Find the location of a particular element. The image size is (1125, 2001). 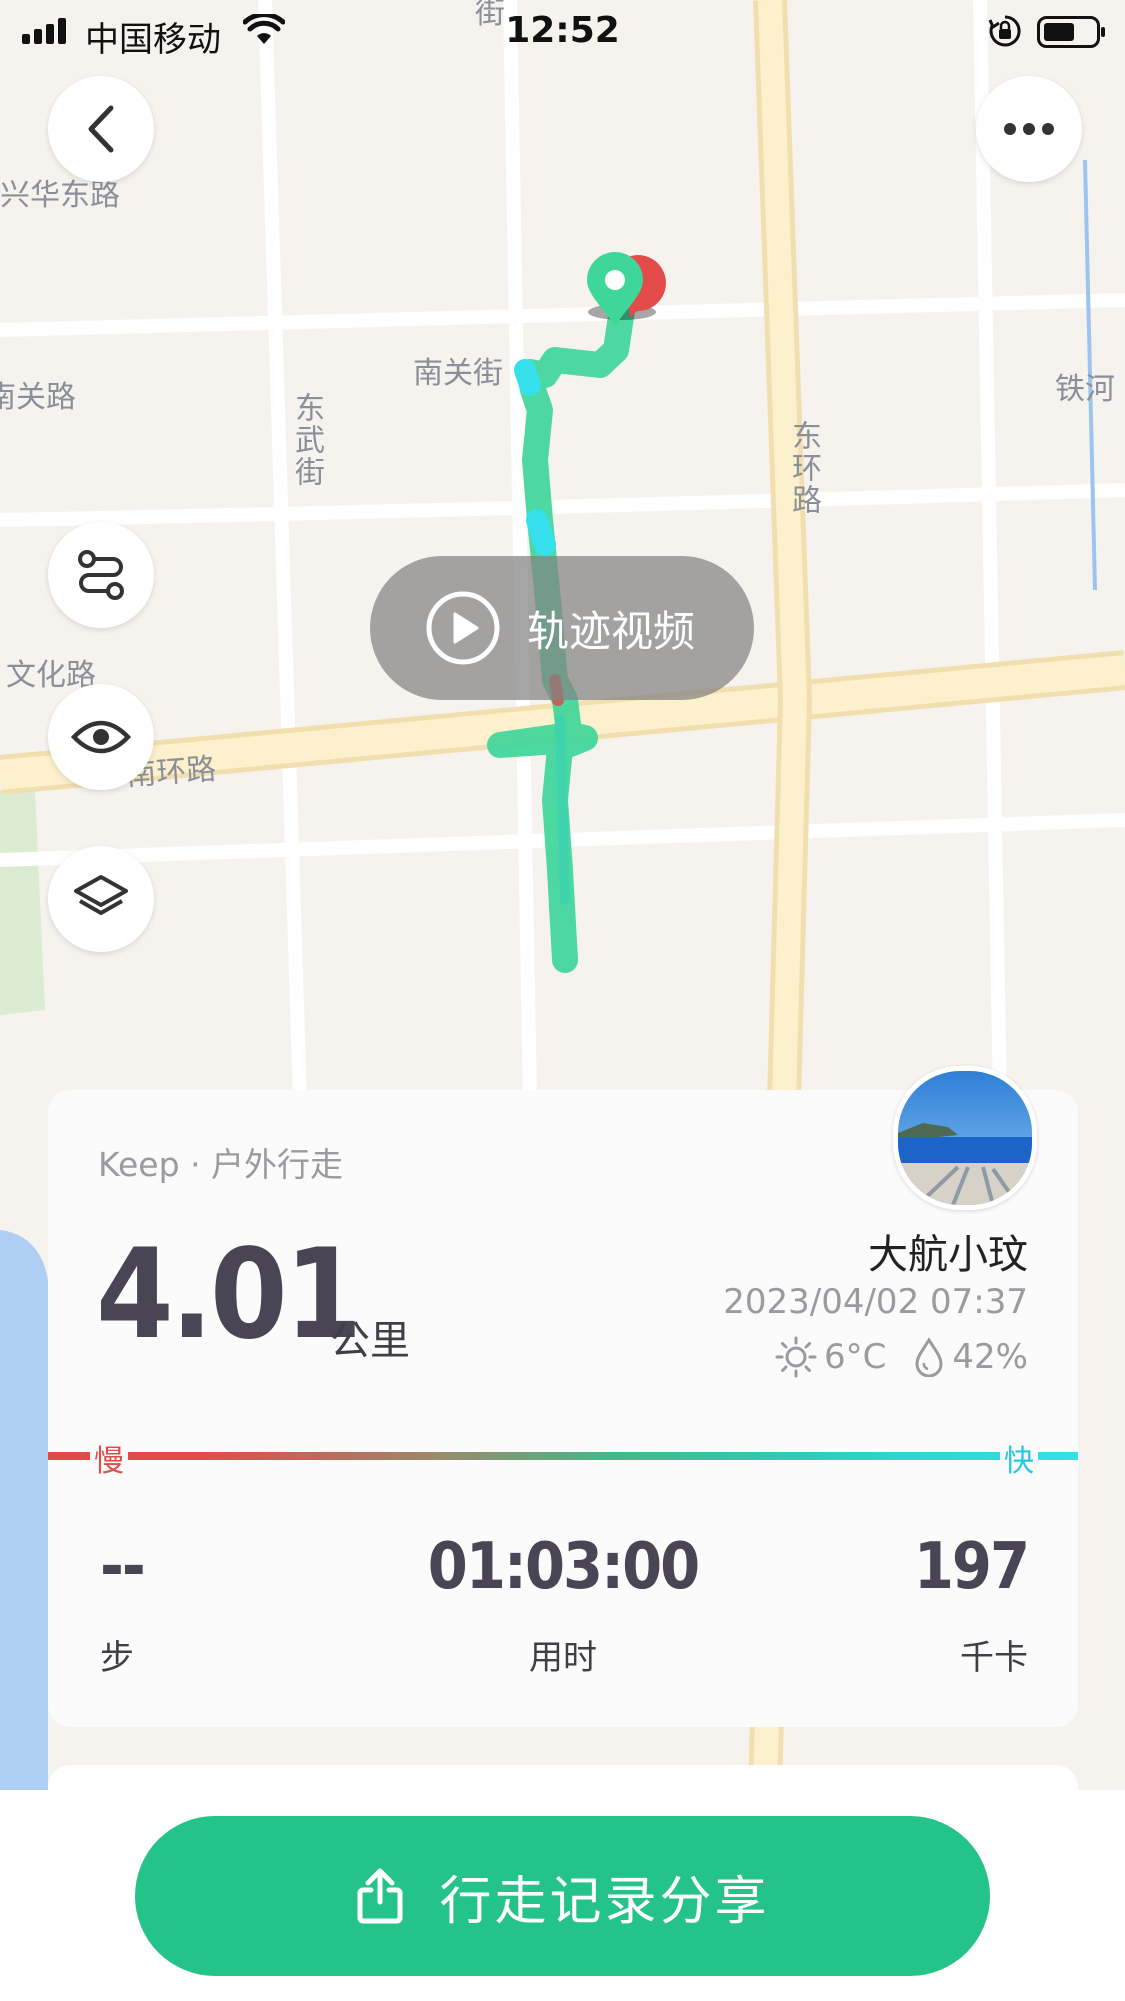

eye-icon is located at coordinates (101, 737).